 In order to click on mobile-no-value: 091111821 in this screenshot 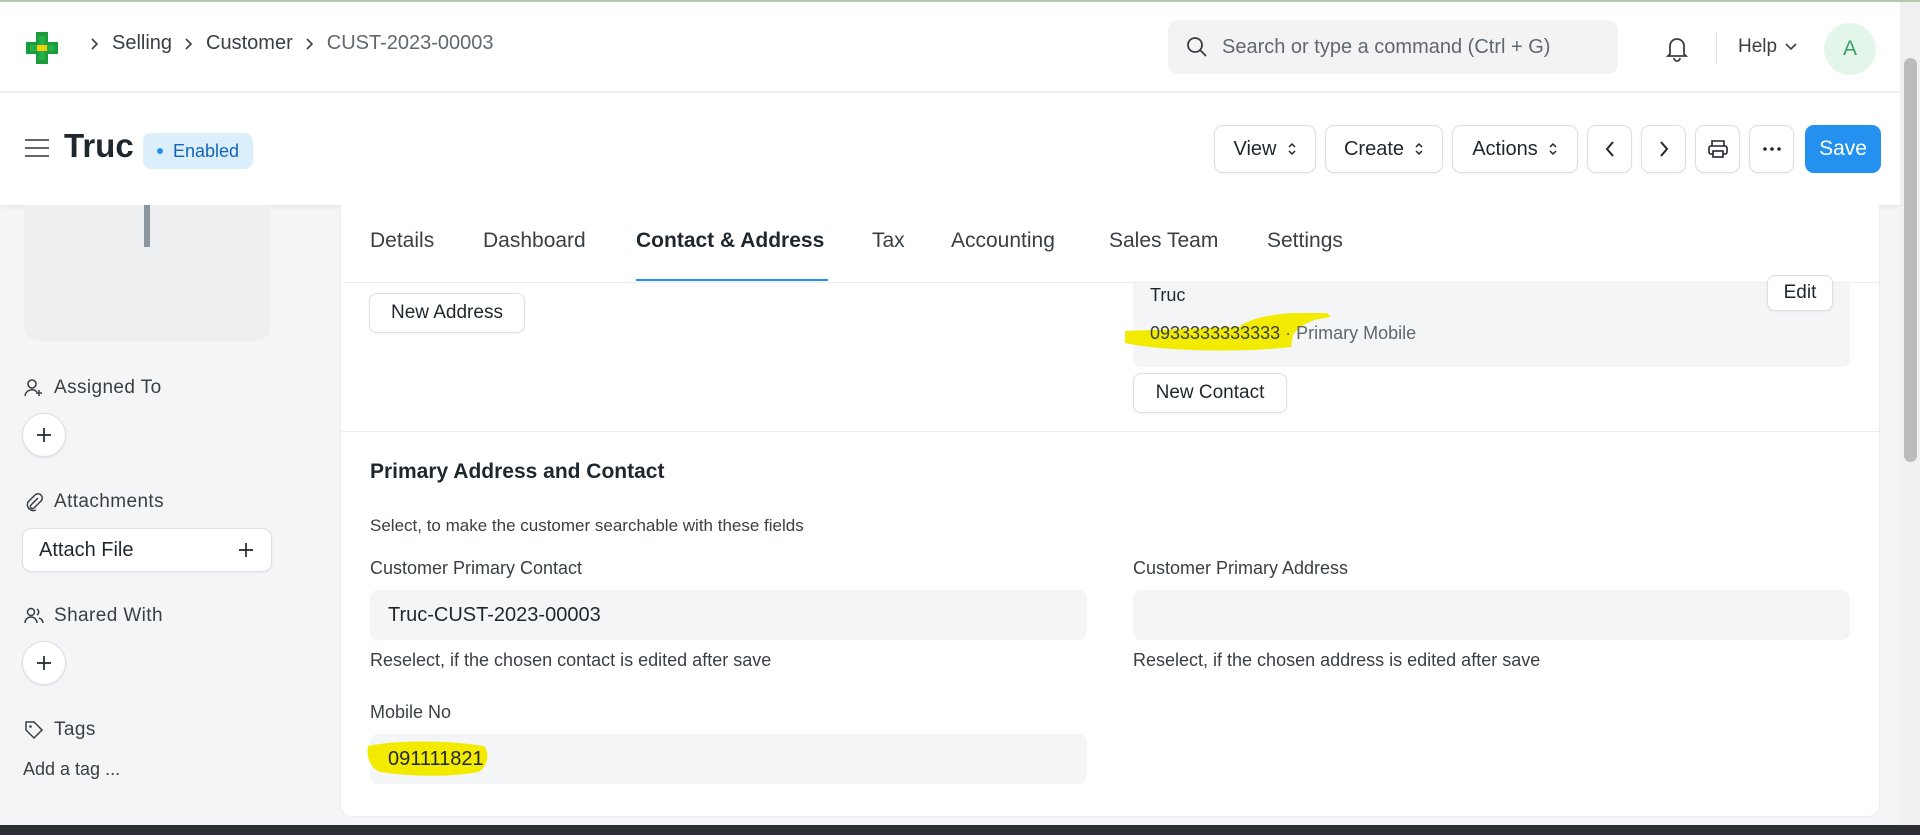, I will do `click(436, 758)`.